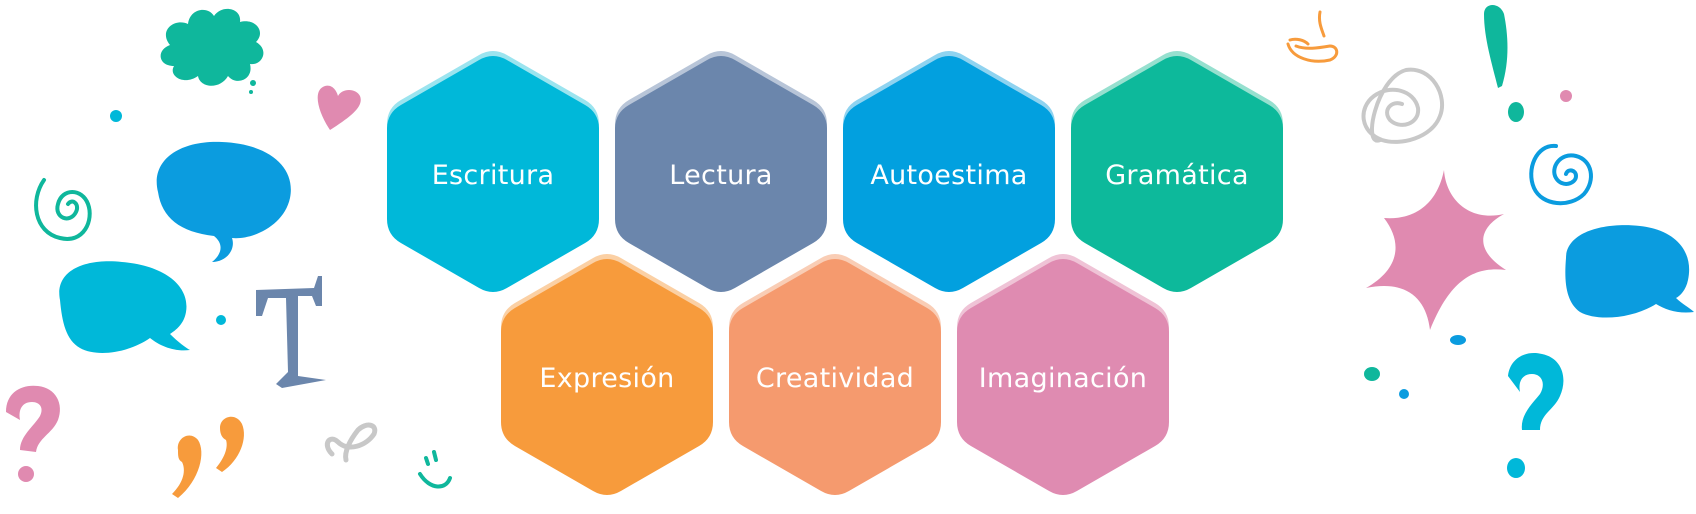 This screenshot has height=514, width=1696. Describe the element at coordinates (720, 175) in the screenshot. I see `hexagon-label: Lectura` at that location.